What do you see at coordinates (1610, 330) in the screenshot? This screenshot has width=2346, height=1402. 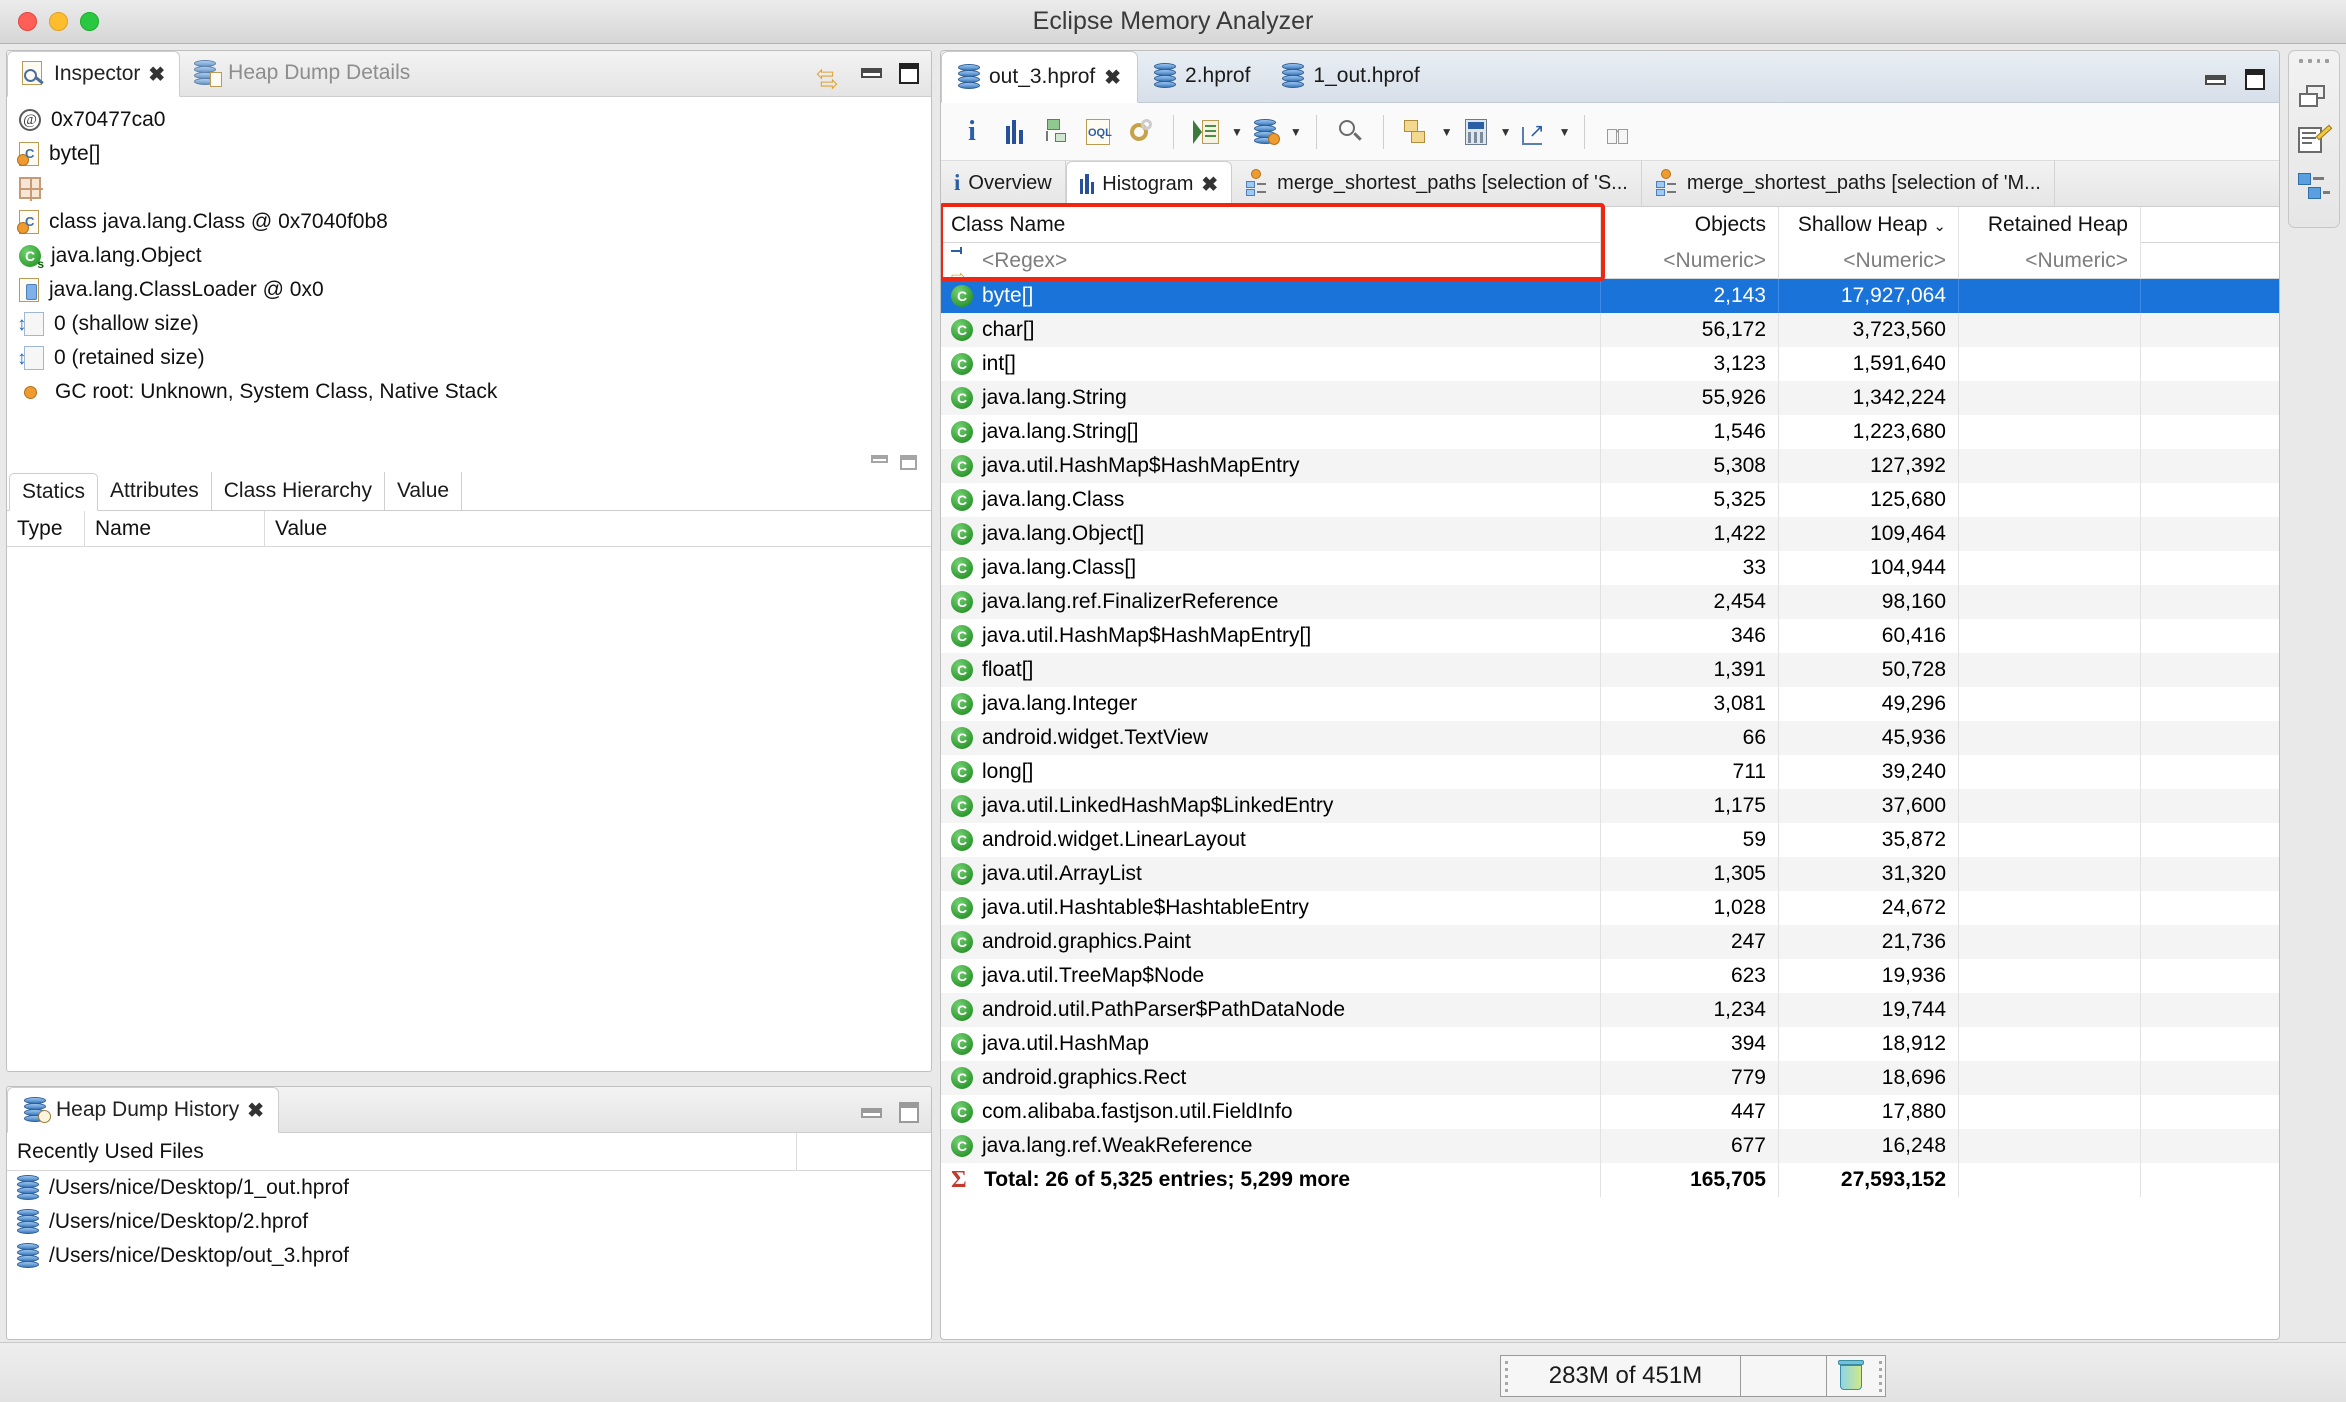 I see `table-row: Cchar[] 56,172 3,723,560` at bounding box center [1610, 330].